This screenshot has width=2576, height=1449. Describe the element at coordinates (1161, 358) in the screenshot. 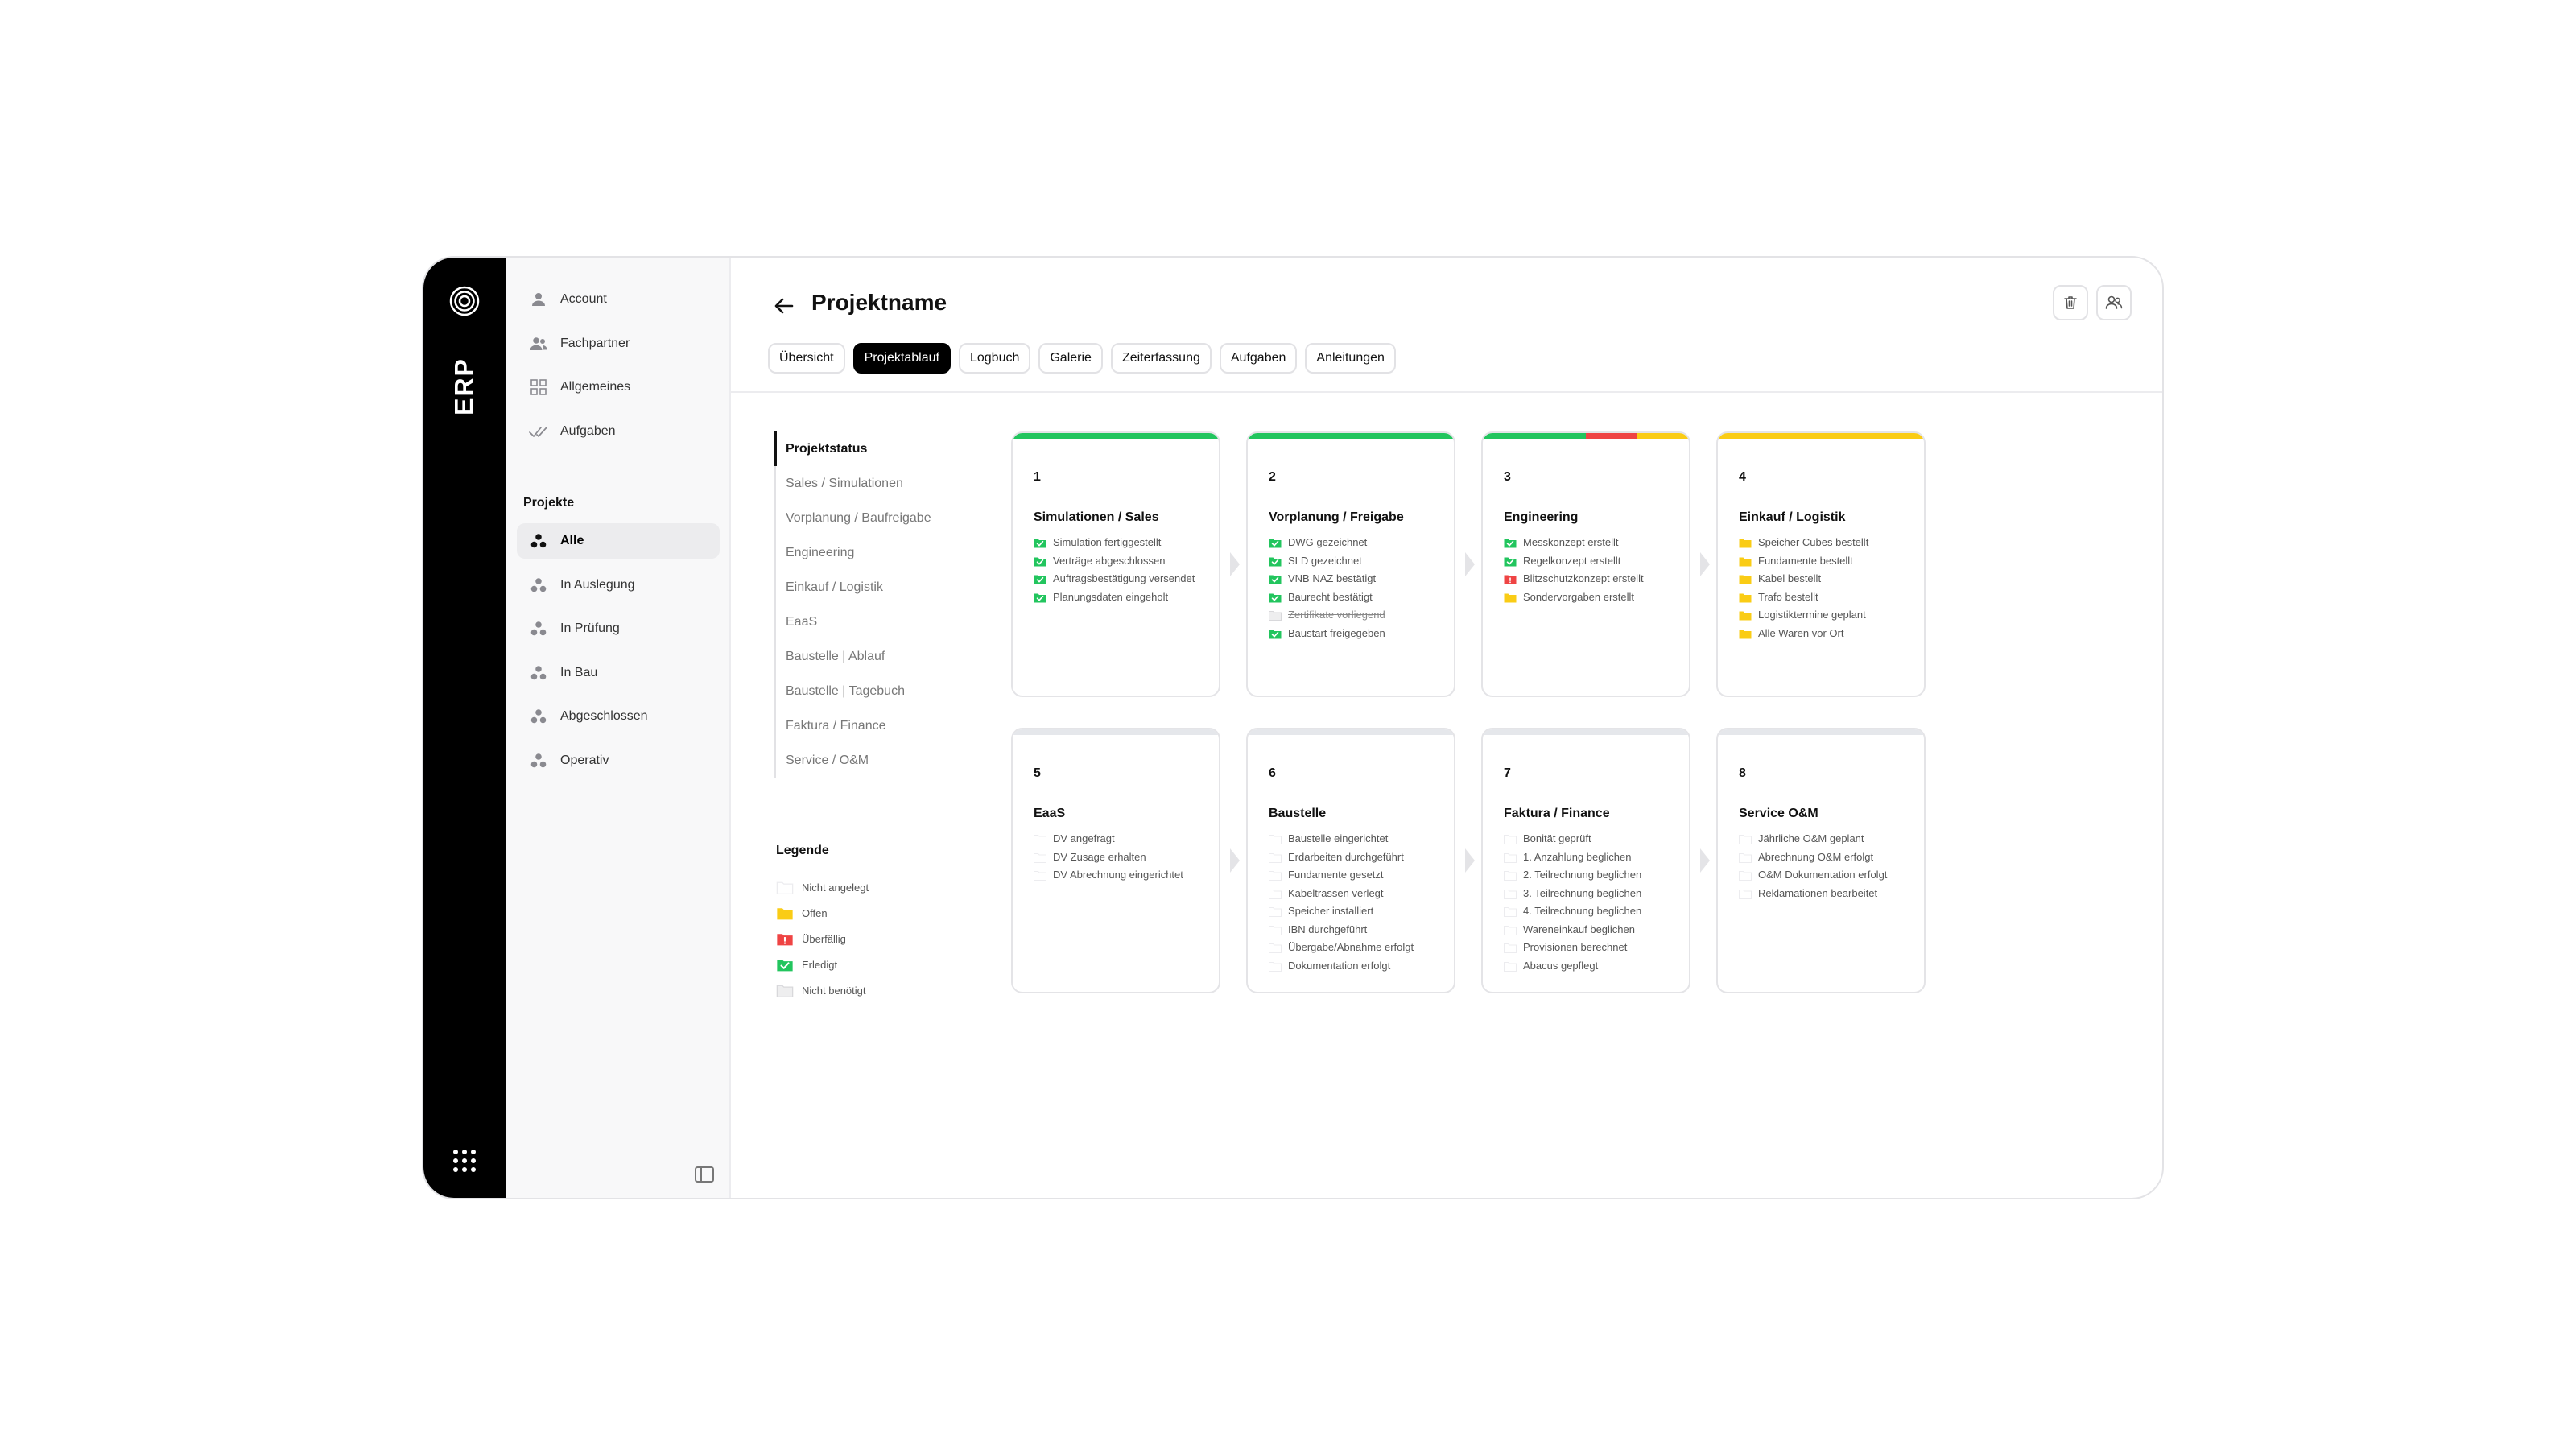

I see `tab-zeiterfassung: Zeiterfassung` at that location.